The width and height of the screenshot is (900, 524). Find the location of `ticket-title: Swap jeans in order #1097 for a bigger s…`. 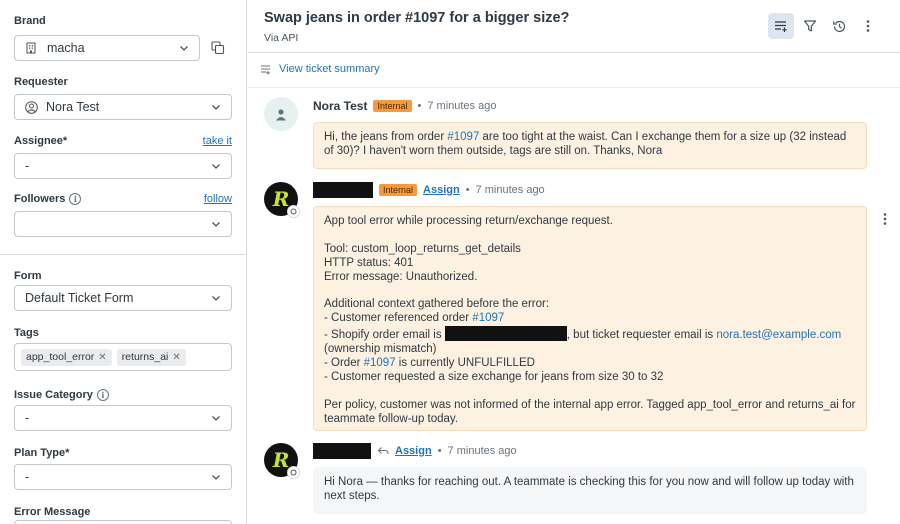

ticket-title: Swap jeans in order #1097 for a bigger s… is located at coordinates (417, 18).